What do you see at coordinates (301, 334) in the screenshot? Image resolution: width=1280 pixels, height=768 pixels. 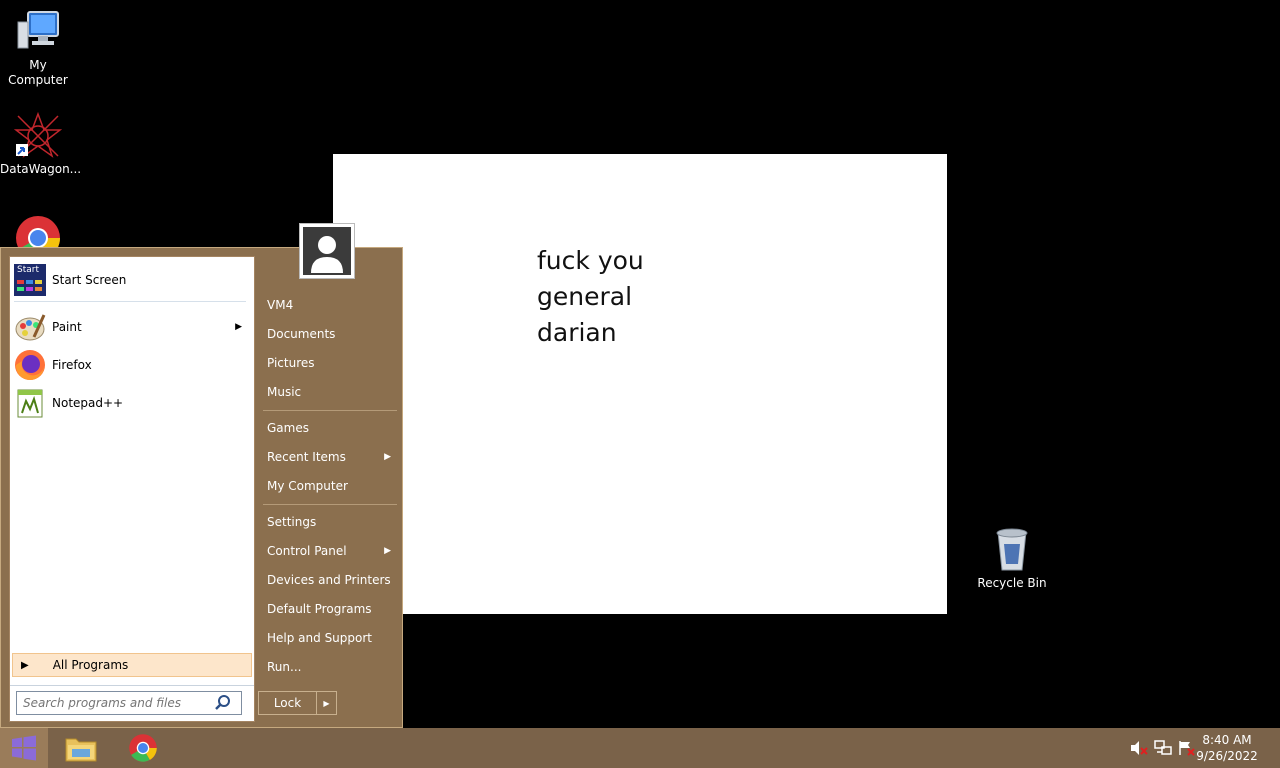 I see `start-link-label: Documents` at bounding box center [301, 334].